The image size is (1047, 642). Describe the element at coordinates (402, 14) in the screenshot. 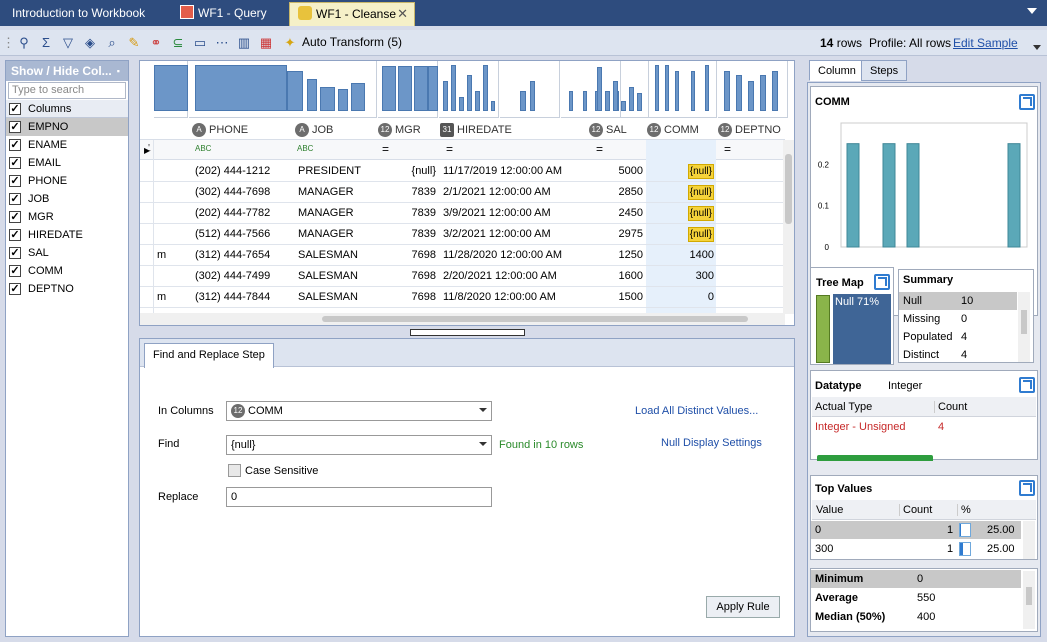

I see `close-tab-icon: ✕` at that location.